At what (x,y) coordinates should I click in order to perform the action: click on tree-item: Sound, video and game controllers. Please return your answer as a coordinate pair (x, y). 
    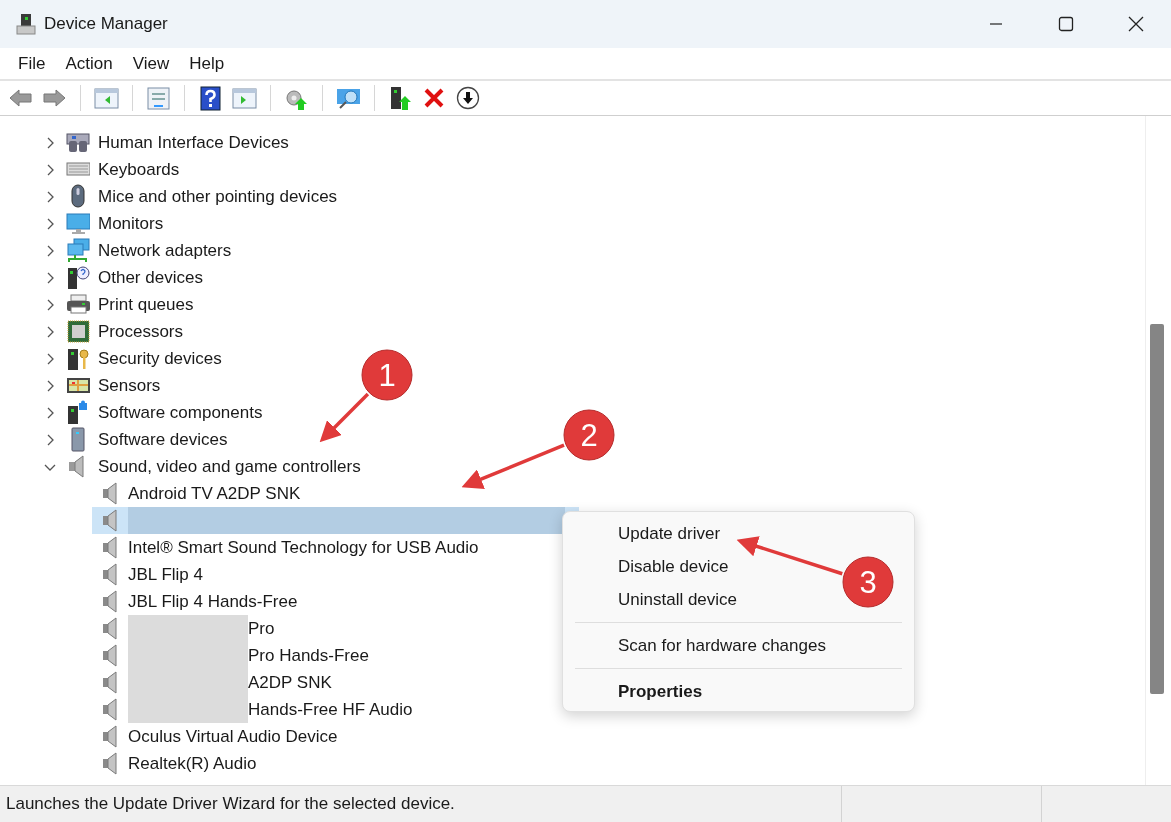
    Looking at the image, I should click on (229, 466).